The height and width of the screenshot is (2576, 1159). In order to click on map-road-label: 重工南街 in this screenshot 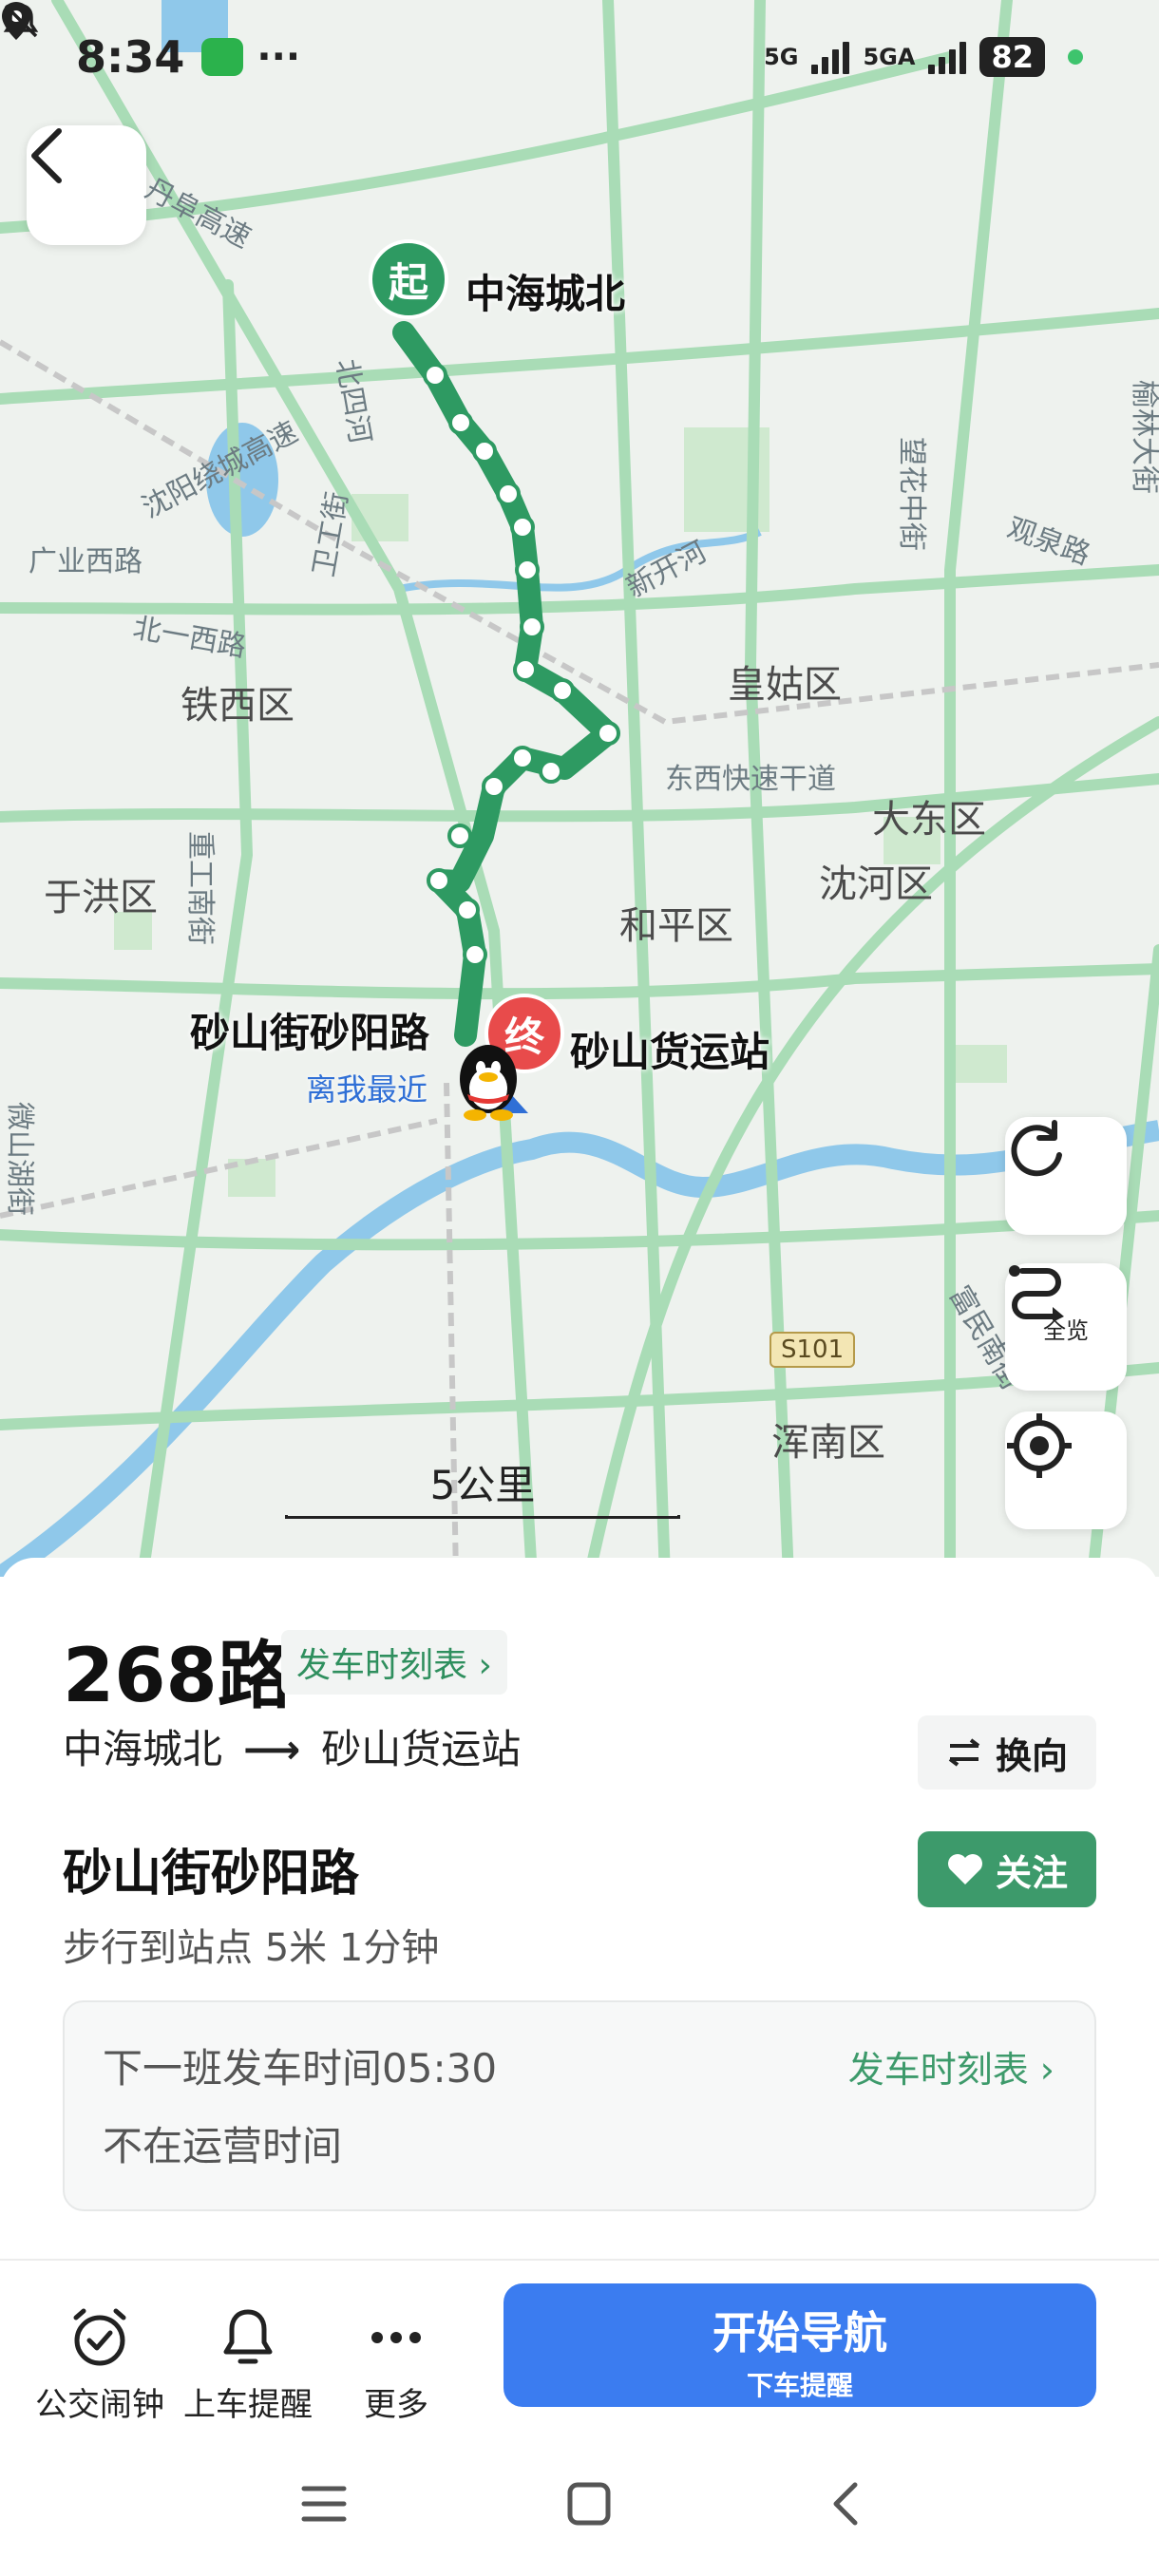, I will do `click(200, 888)`.